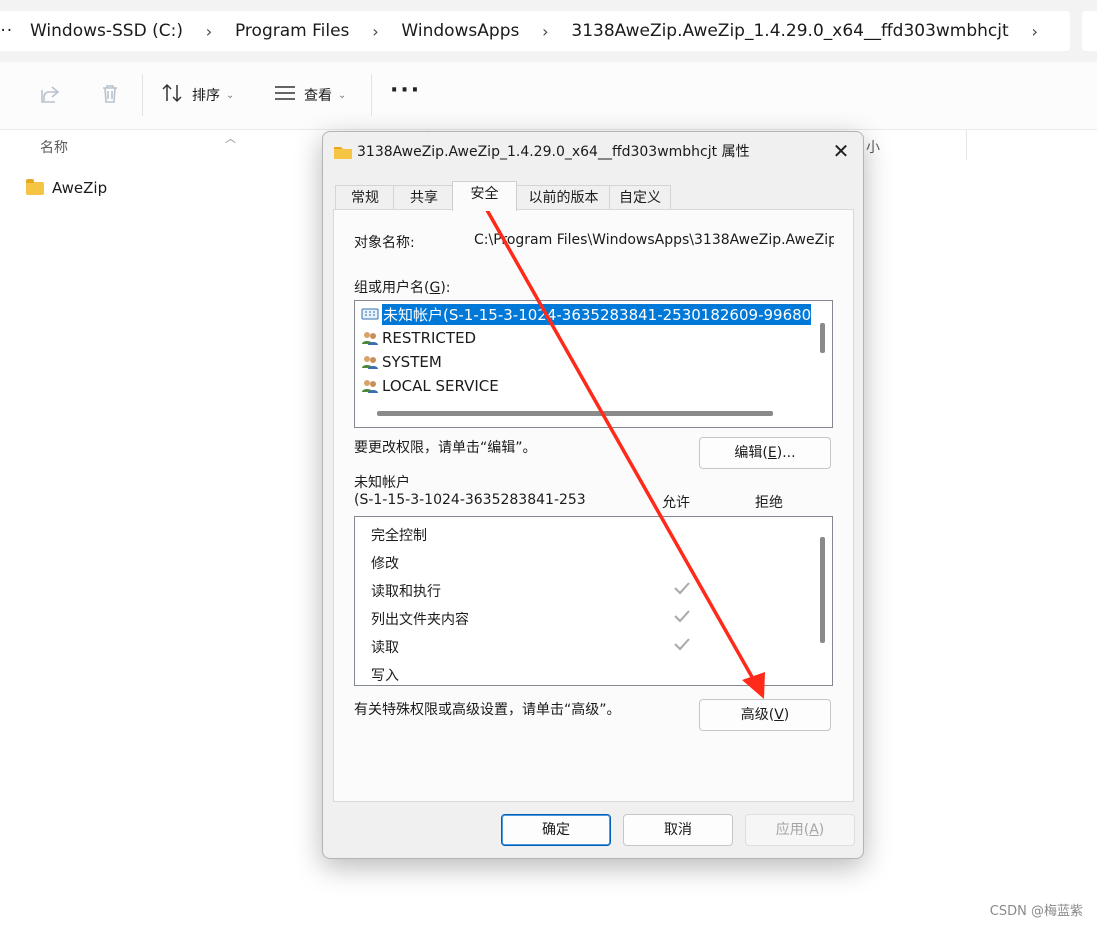 The image size is (1097, 925). I want to click on sort-button: 排序 ⌄, so click(198, 95).